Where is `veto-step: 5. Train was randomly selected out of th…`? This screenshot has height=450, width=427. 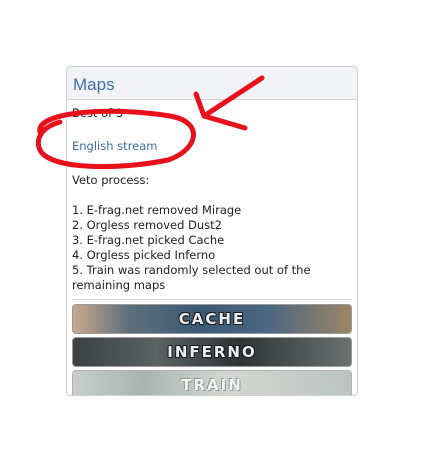 veto-step: 5. Train was randomly selected out of th… is located at coordinates (191, 270).